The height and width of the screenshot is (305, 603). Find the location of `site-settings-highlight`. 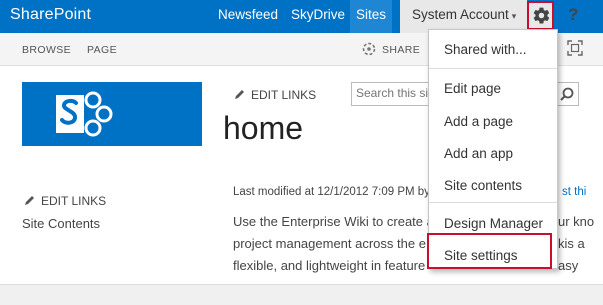

site-settings-highlight is located at coordinates (489, 251).